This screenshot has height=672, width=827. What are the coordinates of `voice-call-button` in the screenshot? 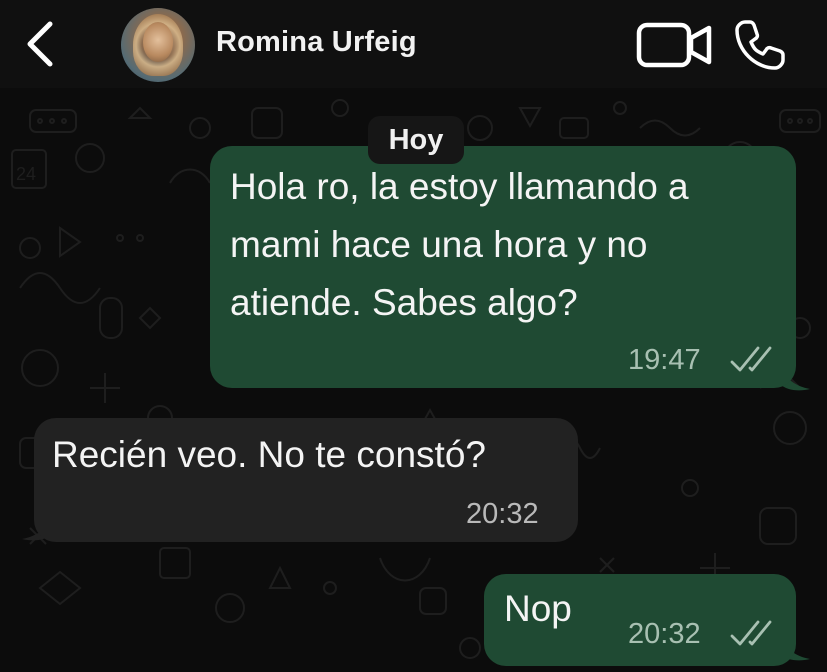 It's located at (760, 45).